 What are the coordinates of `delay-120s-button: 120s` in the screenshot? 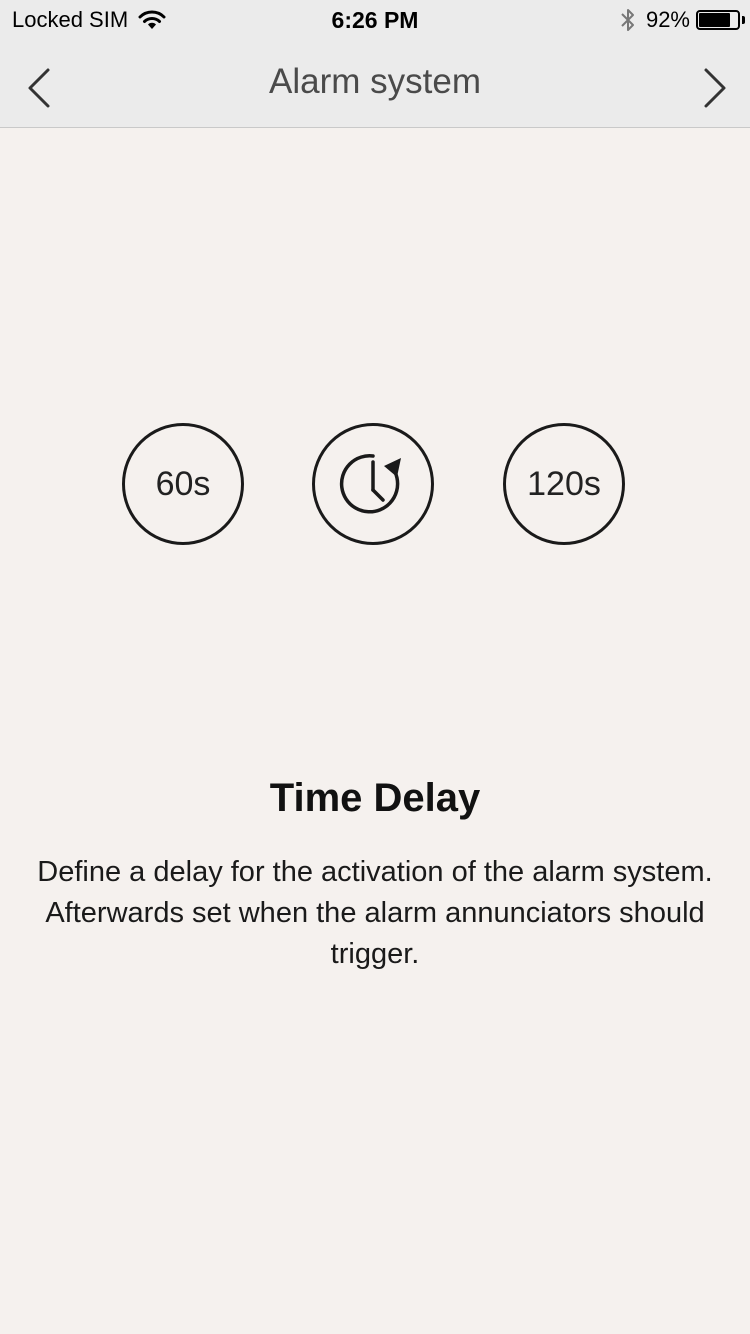 It's located at (564, 484).